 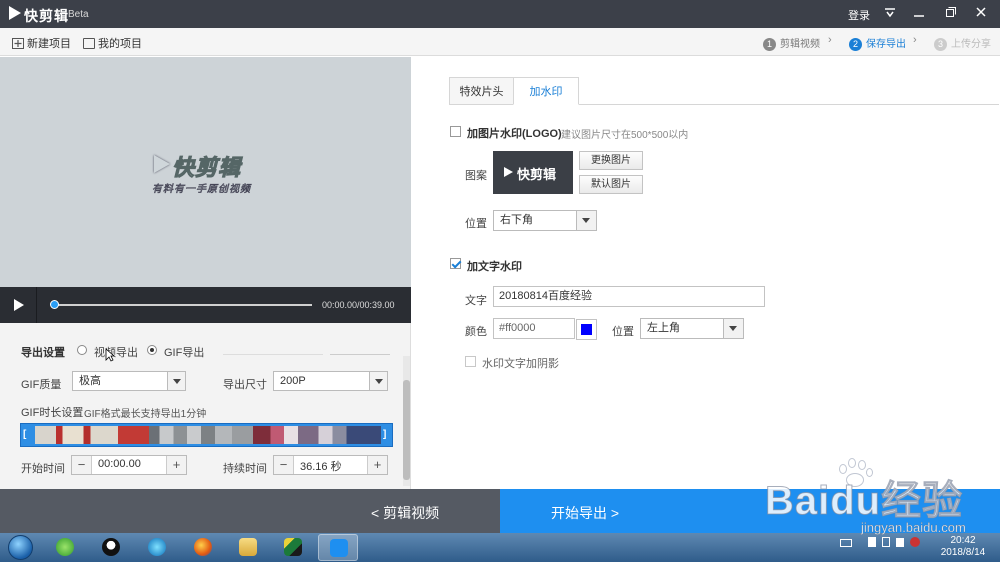 What do you see at coordinates (692, 328) in the screenshot?
I see `text-position-select: 左上角` at bounding box center [692, 328].